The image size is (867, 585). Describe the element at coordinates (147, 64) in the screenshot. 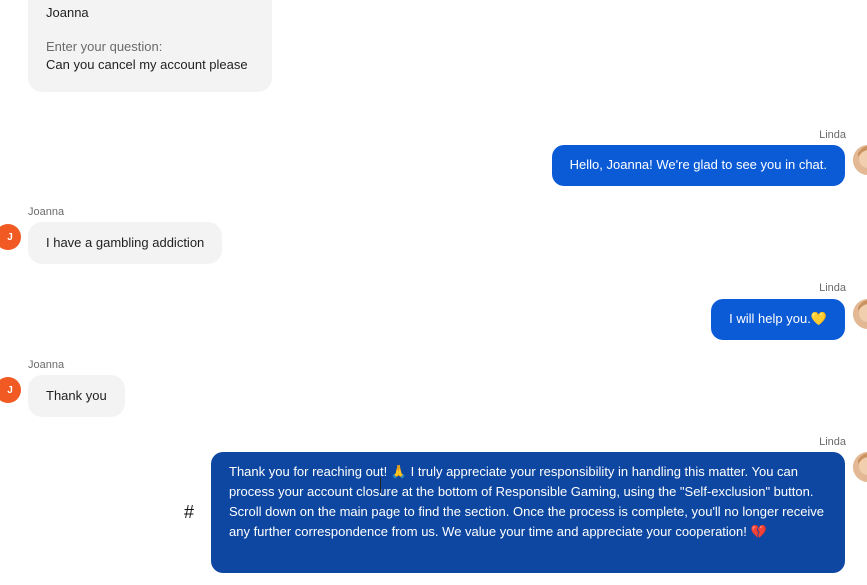

I see `question-value: Can you cancel my account please` at that location.